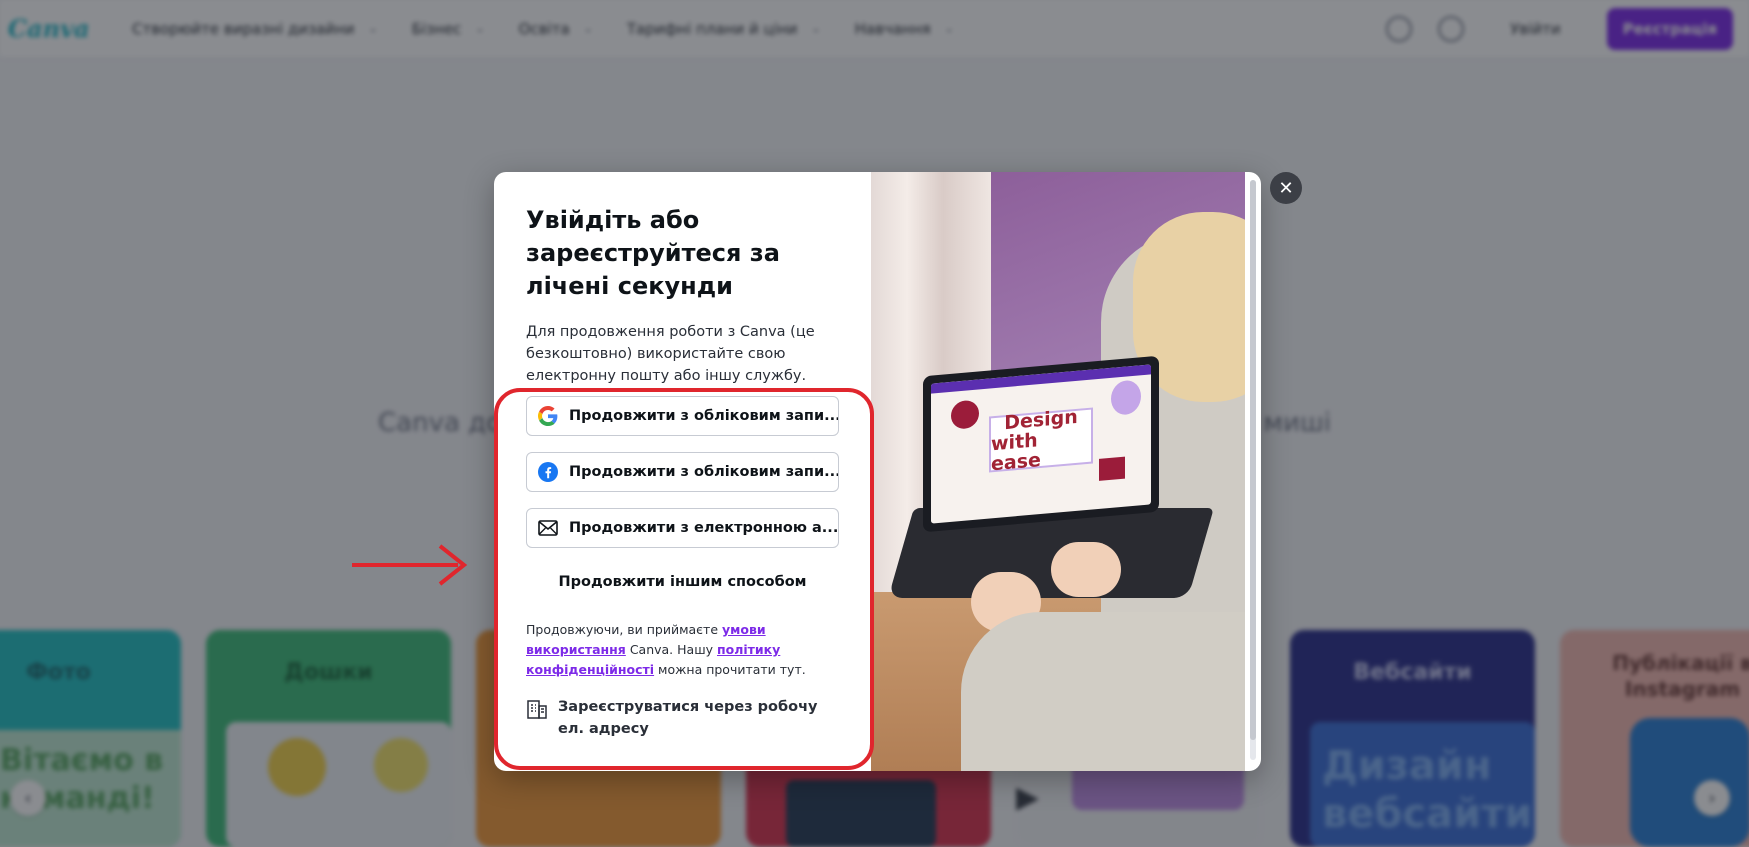 This screenshot has width=1749, height=847. Describe the element at coordinates (684, 579) in the screenshot. I see `highlight-box` at that location.